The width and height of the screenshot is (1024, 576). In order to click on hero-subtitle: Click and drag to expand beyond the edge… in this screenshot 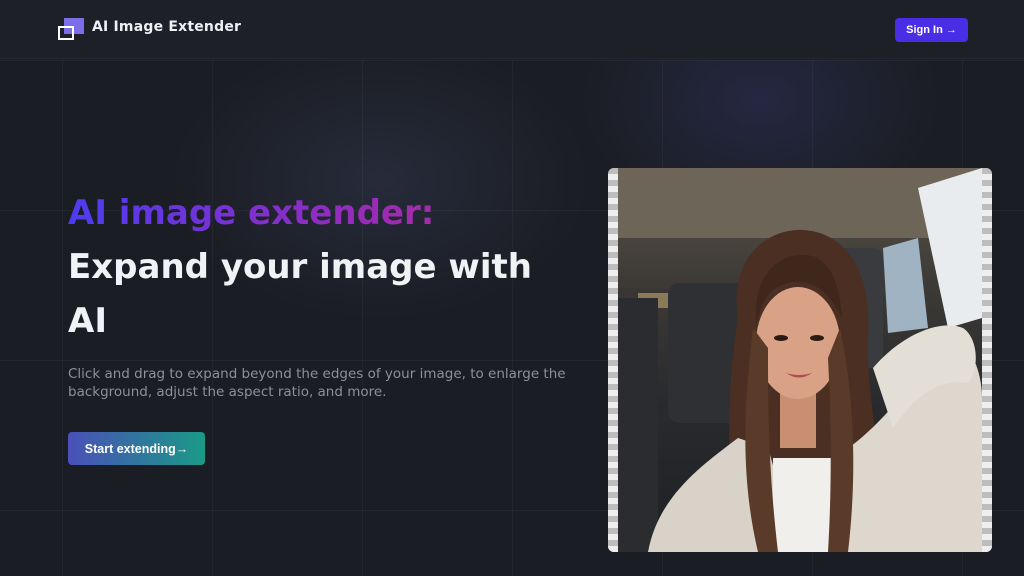, I will do `click(317, 383)`.